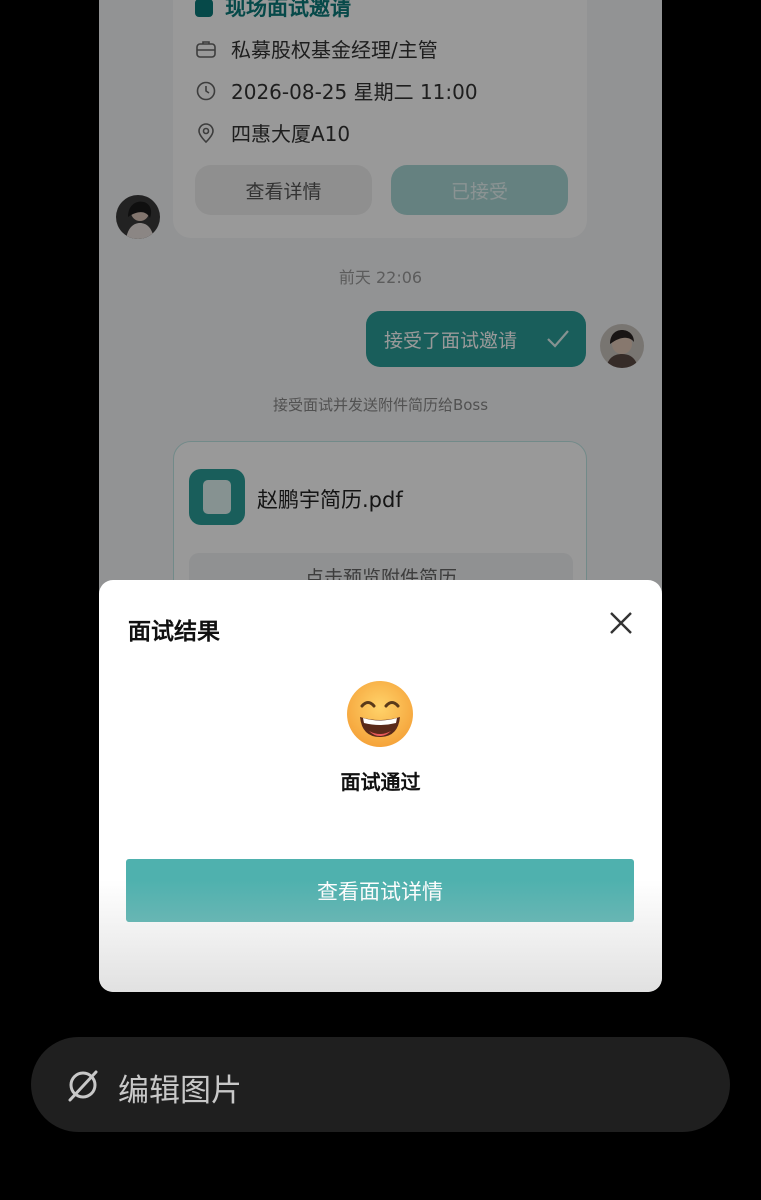 The image size is (761, 1200). I want to click on edit-image-bar: 编辑图片, so click(380, 1084).